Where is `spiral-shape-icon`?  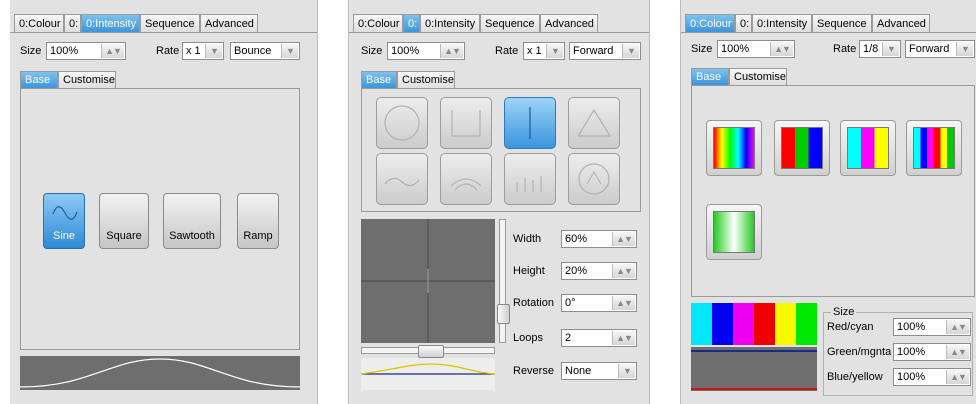
spiral-shape-icon is located at coordinates (466, 184).